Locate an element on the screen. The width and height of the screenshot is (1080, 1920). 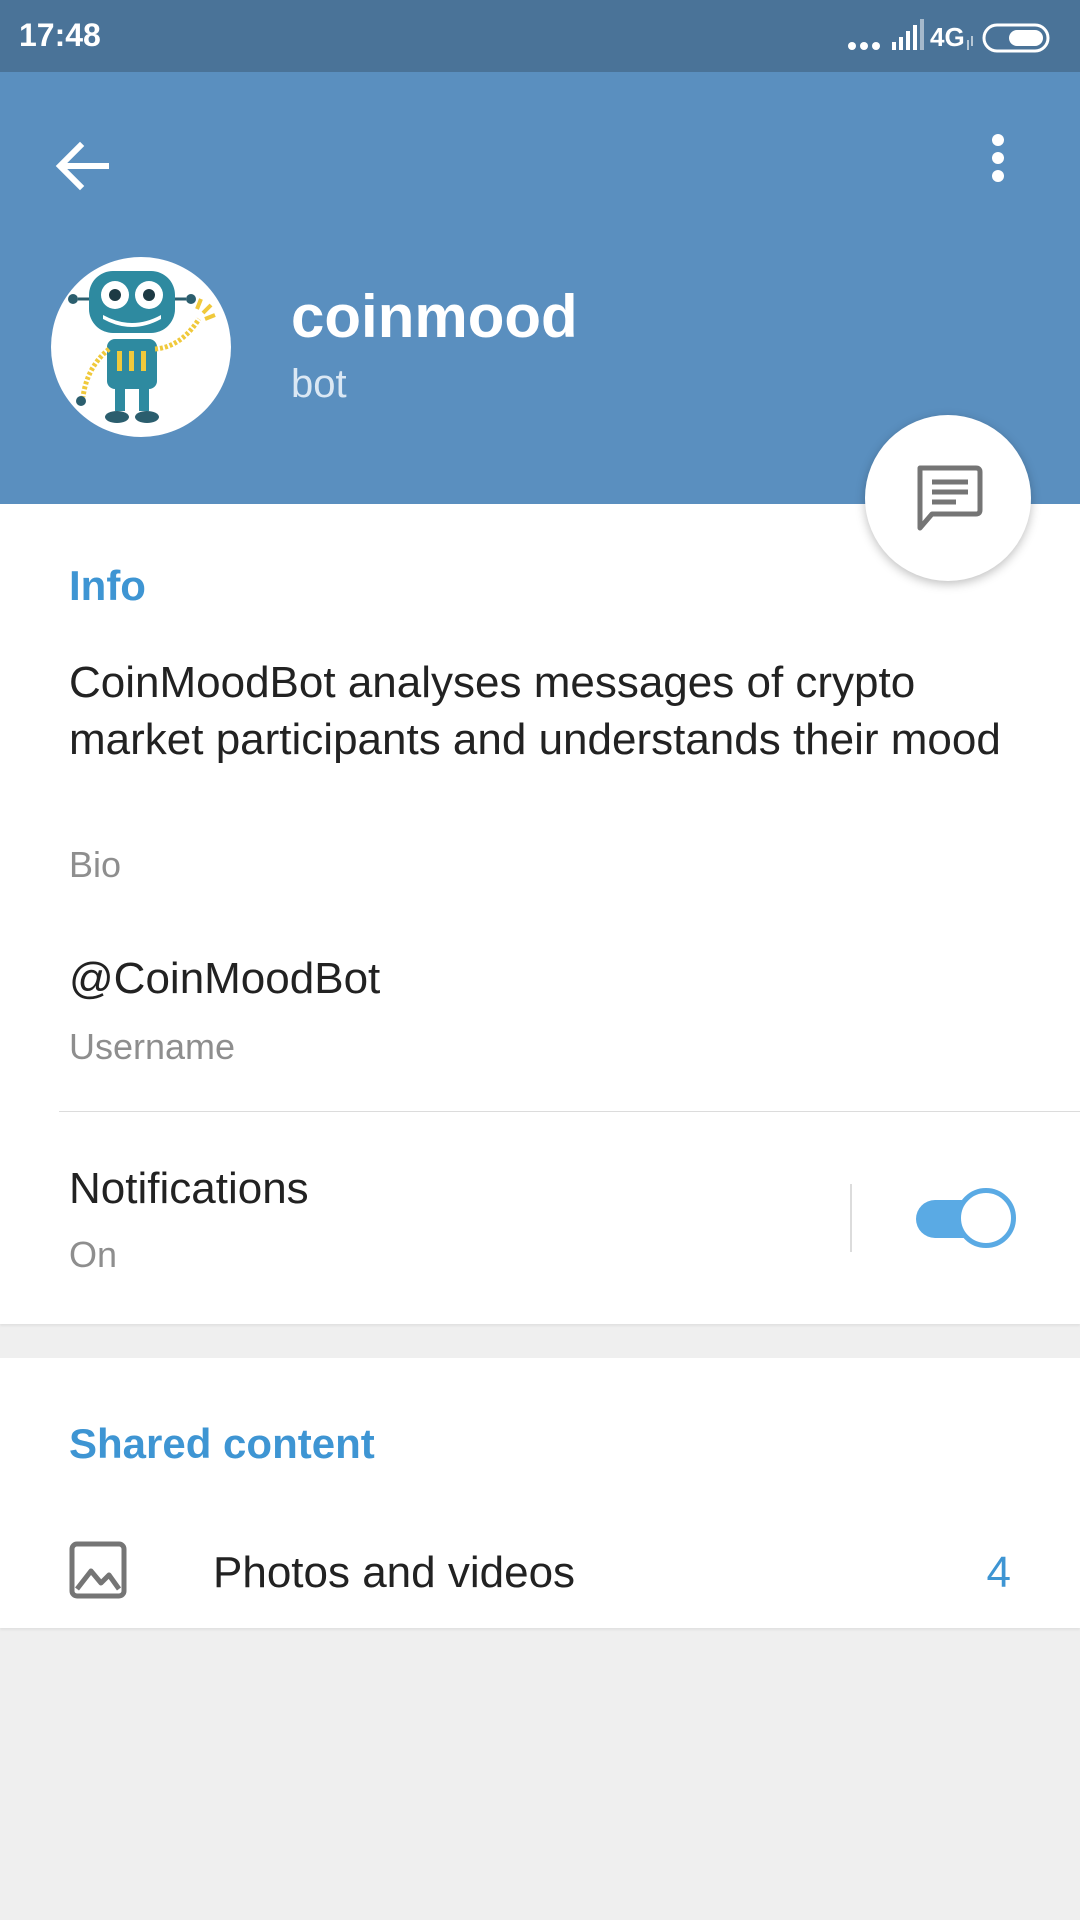
profile-status: bot is located at coordinates (319, 384).